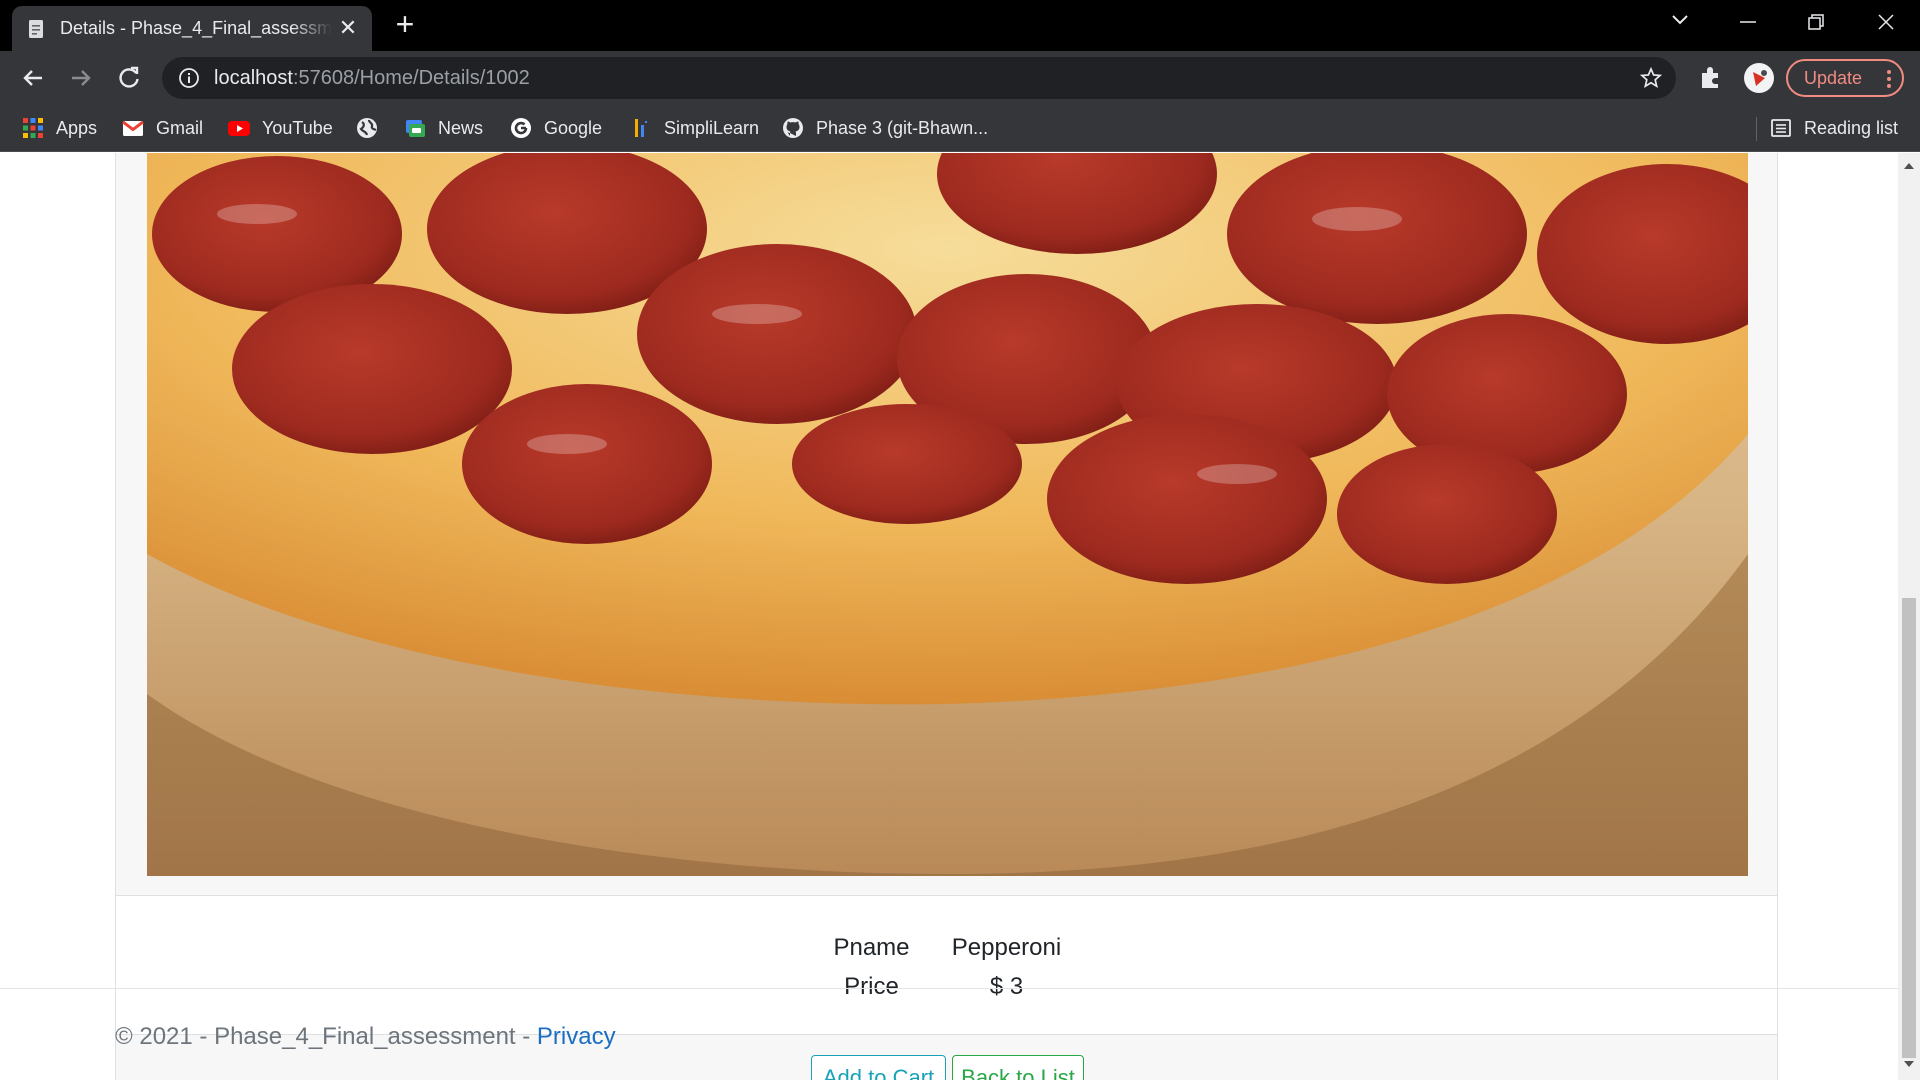  Describe the element at coordinates (1909, 1064) in the screenshot. I see `scroll-down-arrow-icon` at that location.